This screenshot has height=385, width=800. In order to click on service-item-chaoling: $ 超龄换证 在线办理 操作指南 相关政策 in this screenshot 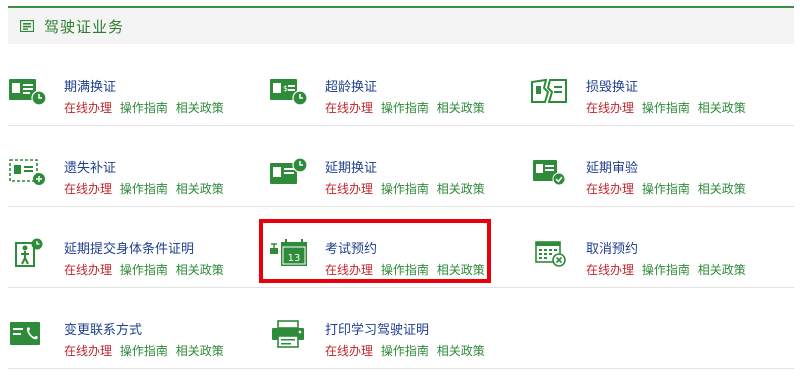, I will do `click(389, 102)`.